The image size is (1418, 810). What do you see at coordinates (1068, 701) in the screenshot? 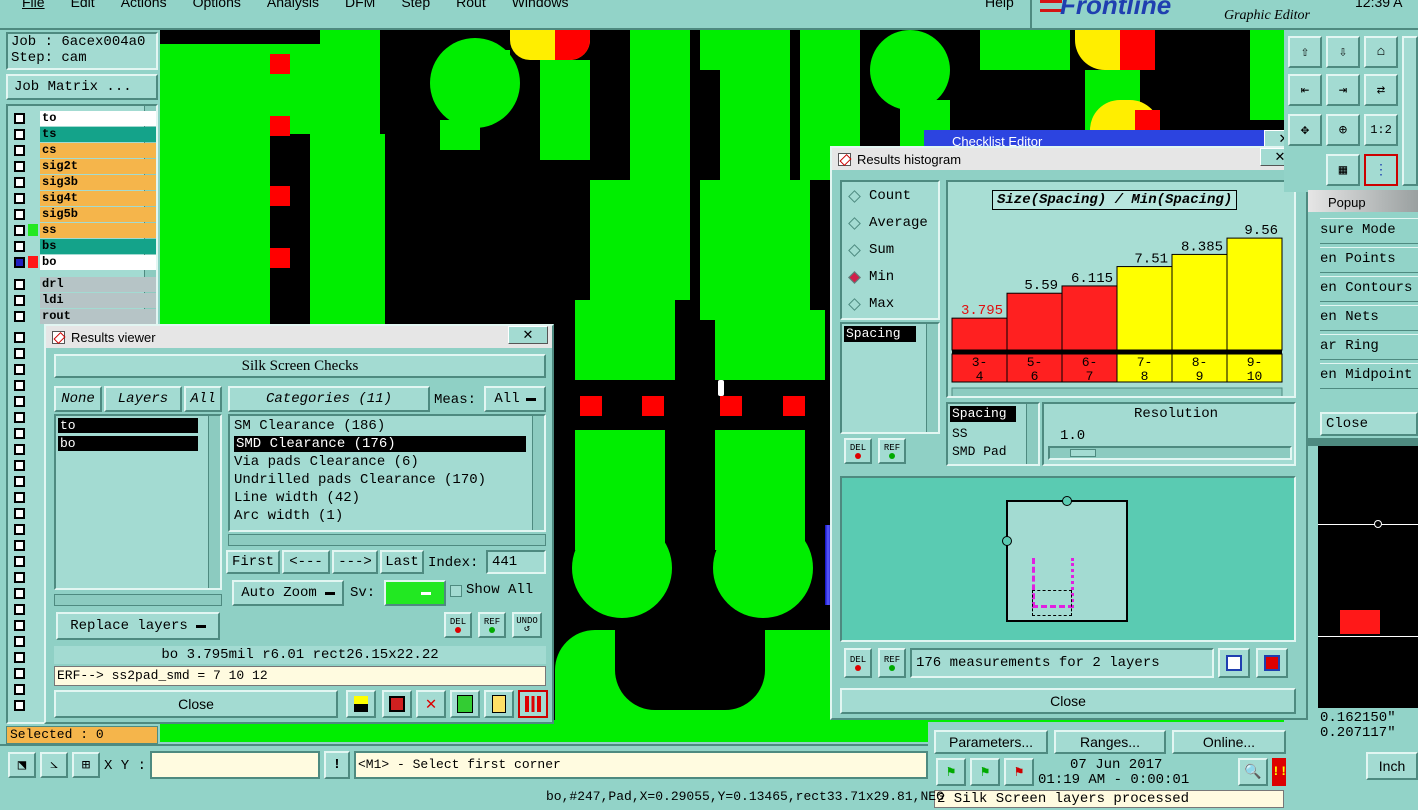
I see `histogram-close-button: Close` at bounding box center [1068, 701].